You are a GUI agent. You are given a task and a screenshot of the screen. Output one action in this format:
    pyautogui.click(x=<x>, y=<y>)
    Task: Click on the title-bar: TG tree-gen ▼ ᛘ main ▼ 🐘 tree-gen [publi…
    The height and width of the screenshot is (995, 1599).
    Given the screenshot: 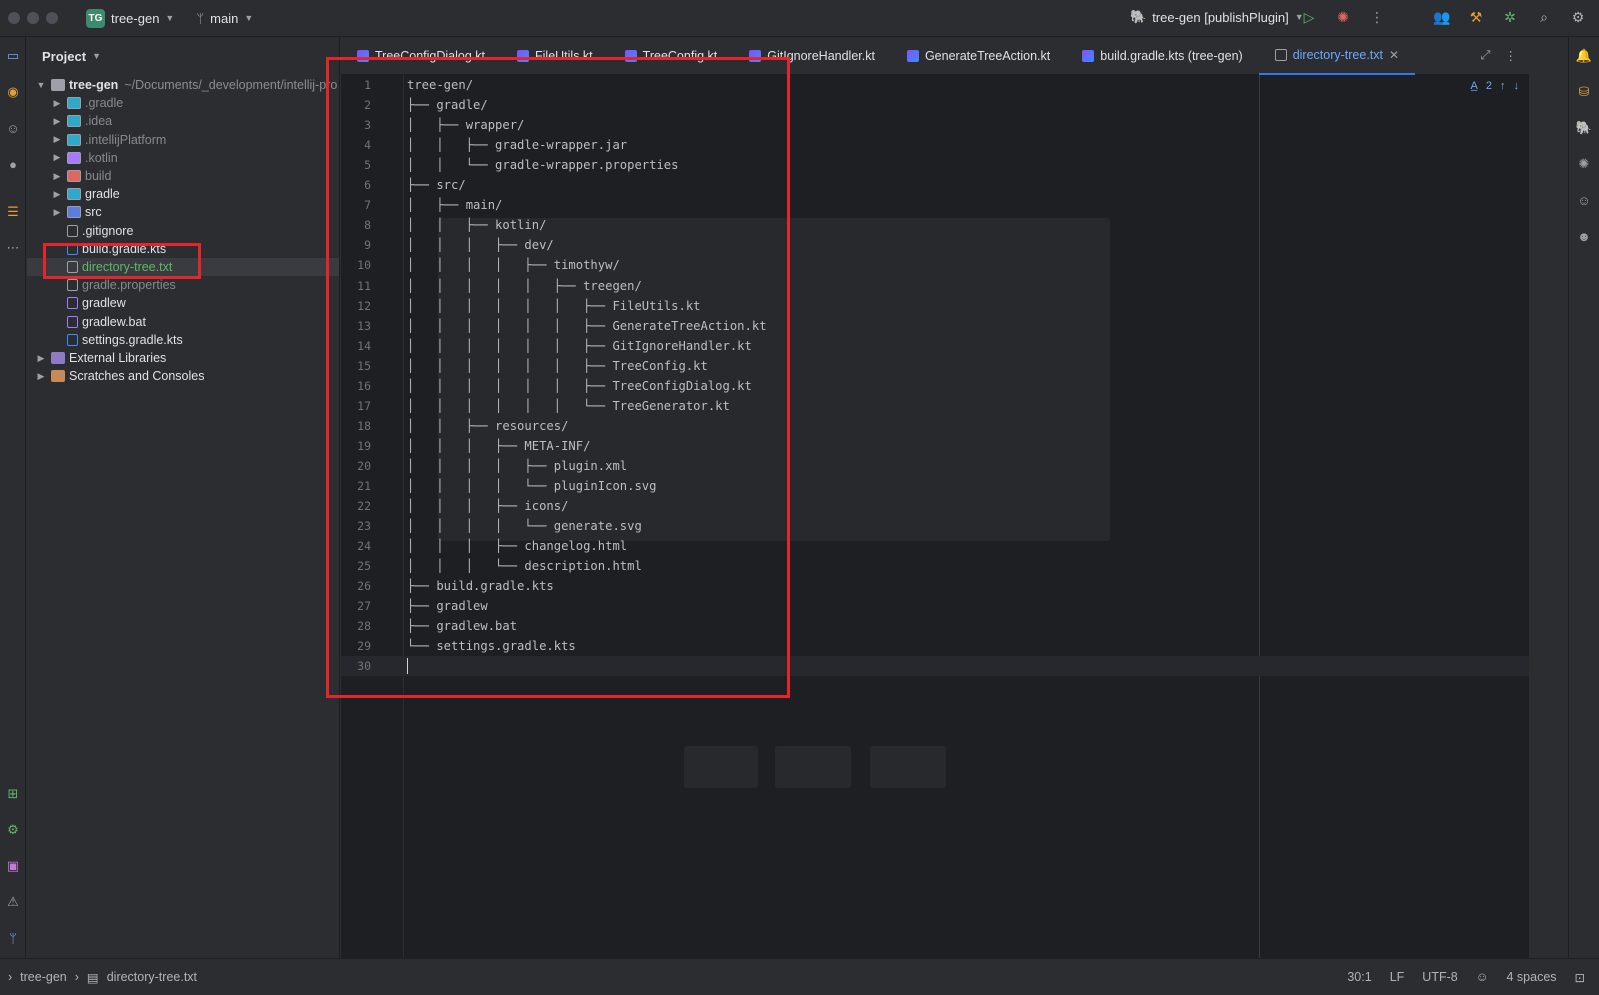 What is the action you would take?
    pyautogui.click(x=799, y=18)
    